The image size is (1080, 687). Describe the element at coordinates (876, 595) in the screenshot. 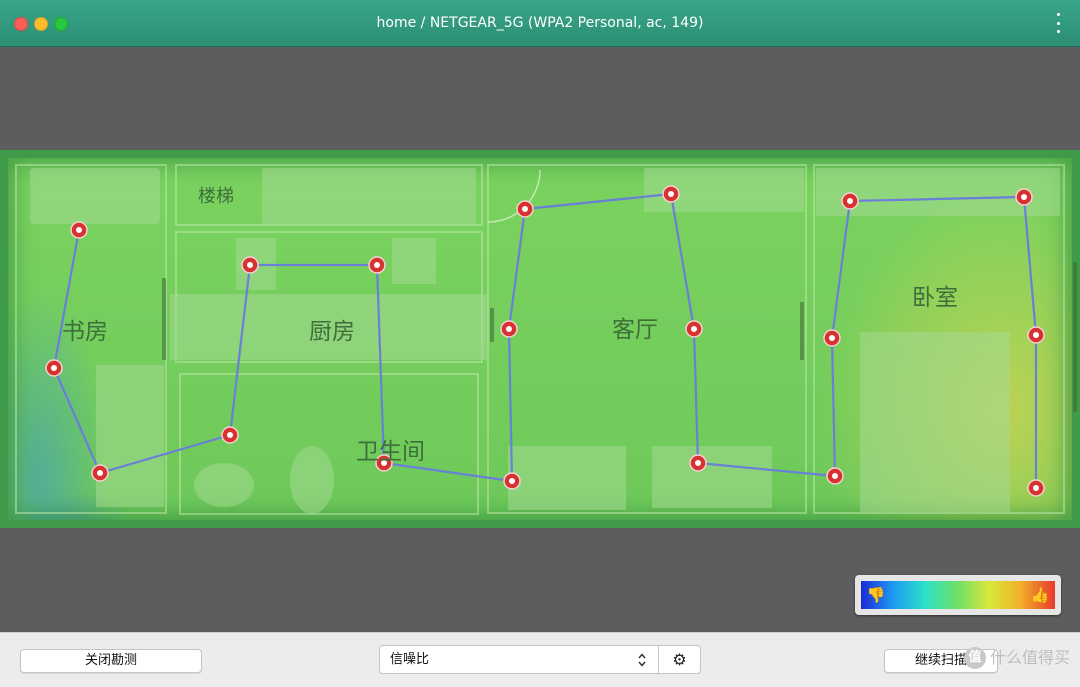

I see `thumbs-down-icon: 👎` at that location.